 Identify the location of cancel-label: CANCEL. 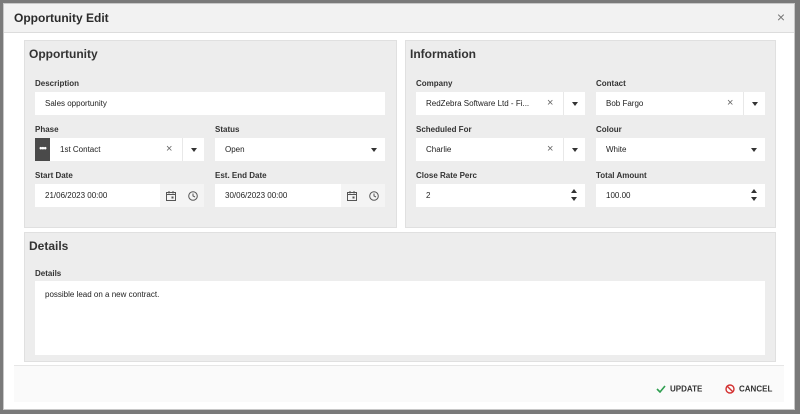
(756, 389).